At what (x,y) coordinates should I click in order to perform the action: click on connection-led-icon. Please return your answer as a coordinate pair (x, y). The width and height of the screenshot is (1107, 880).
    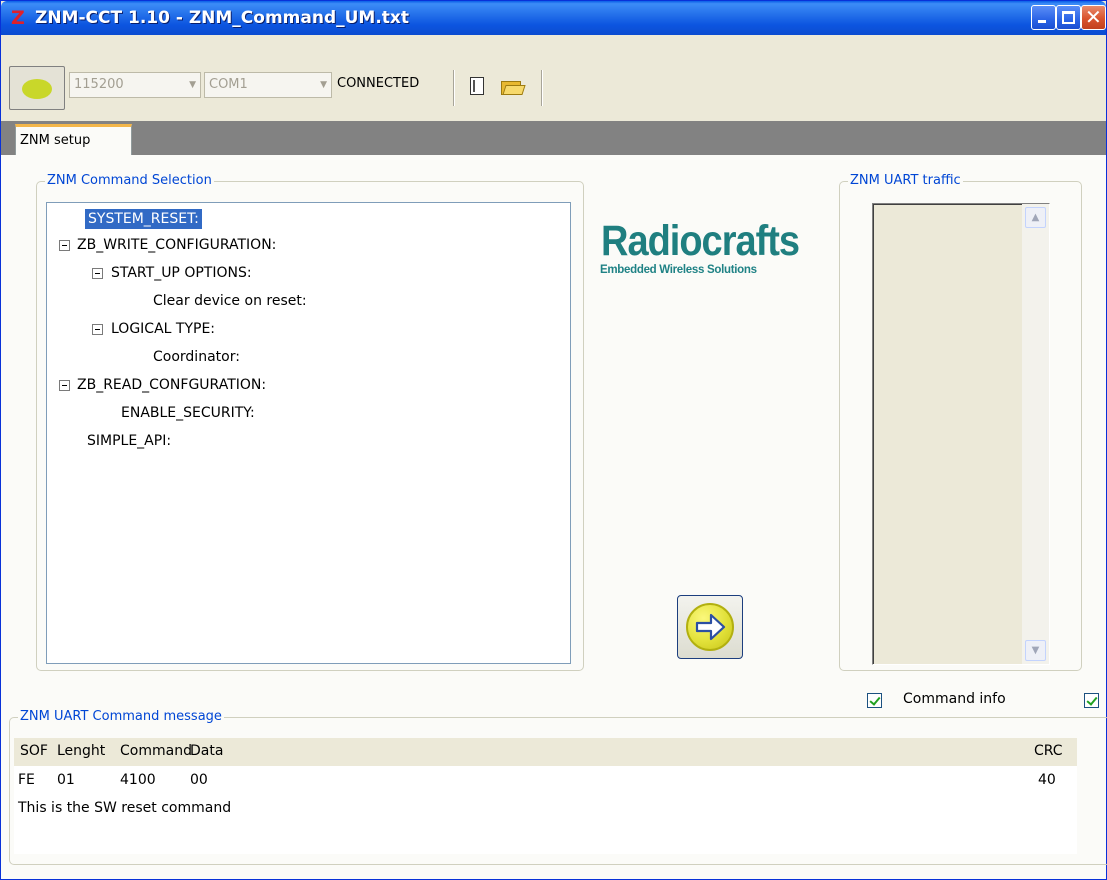
    Looking at the image, I should click on (37, 89).